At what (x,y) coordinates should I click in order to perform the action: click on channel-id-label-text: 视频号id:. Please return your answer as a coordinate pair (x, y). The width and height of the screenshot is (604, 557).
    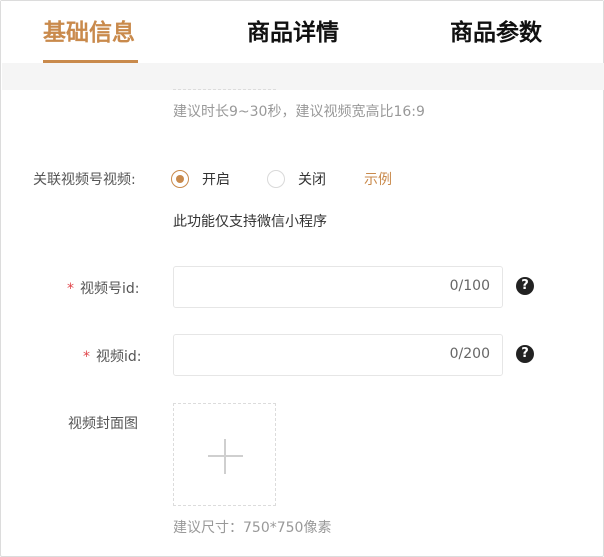
    Looking at the image, I should click on (110, 289).